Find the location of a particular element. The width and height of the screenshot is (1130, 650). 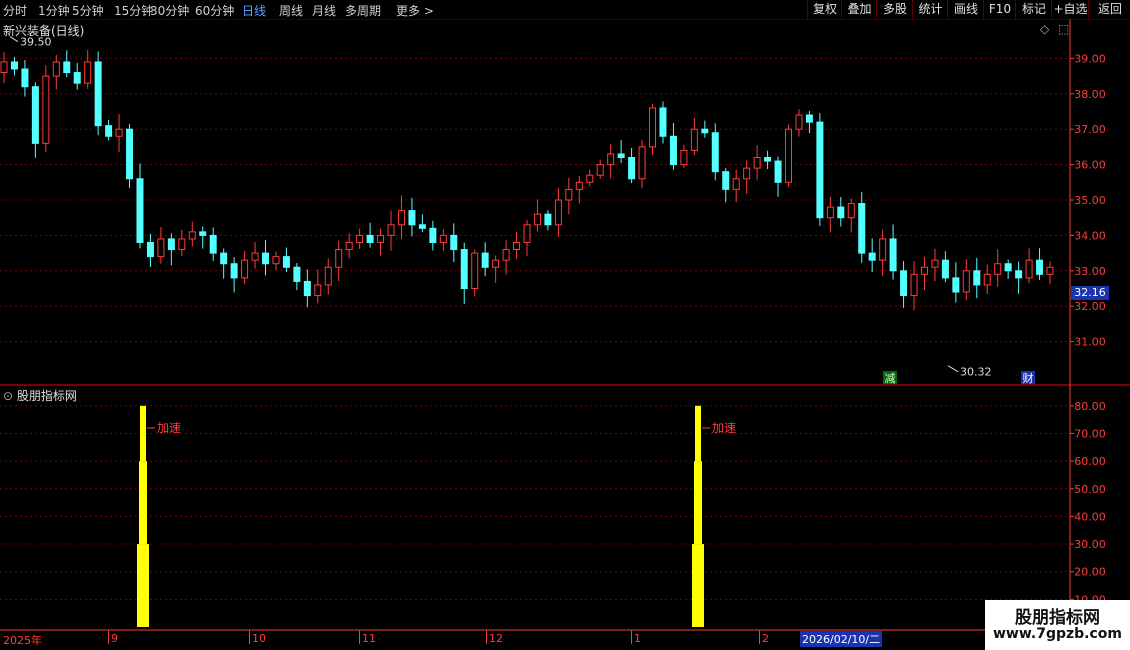

indicator-tick-label: 30.00 is located at coordinates (1090, 544).